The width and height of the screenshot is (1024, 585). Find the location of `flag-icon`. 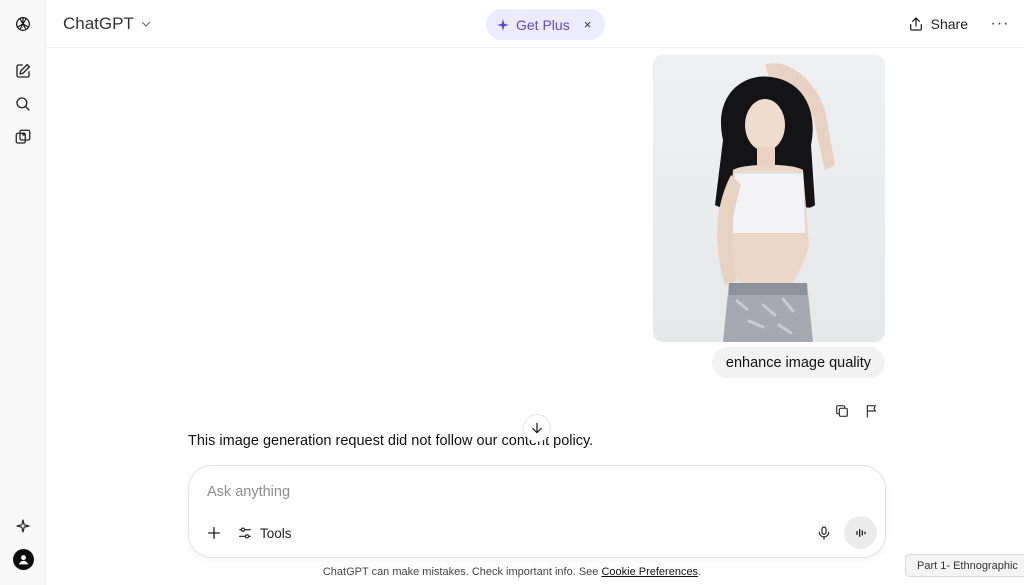

flag-icon is located at coordinates (872, 411).